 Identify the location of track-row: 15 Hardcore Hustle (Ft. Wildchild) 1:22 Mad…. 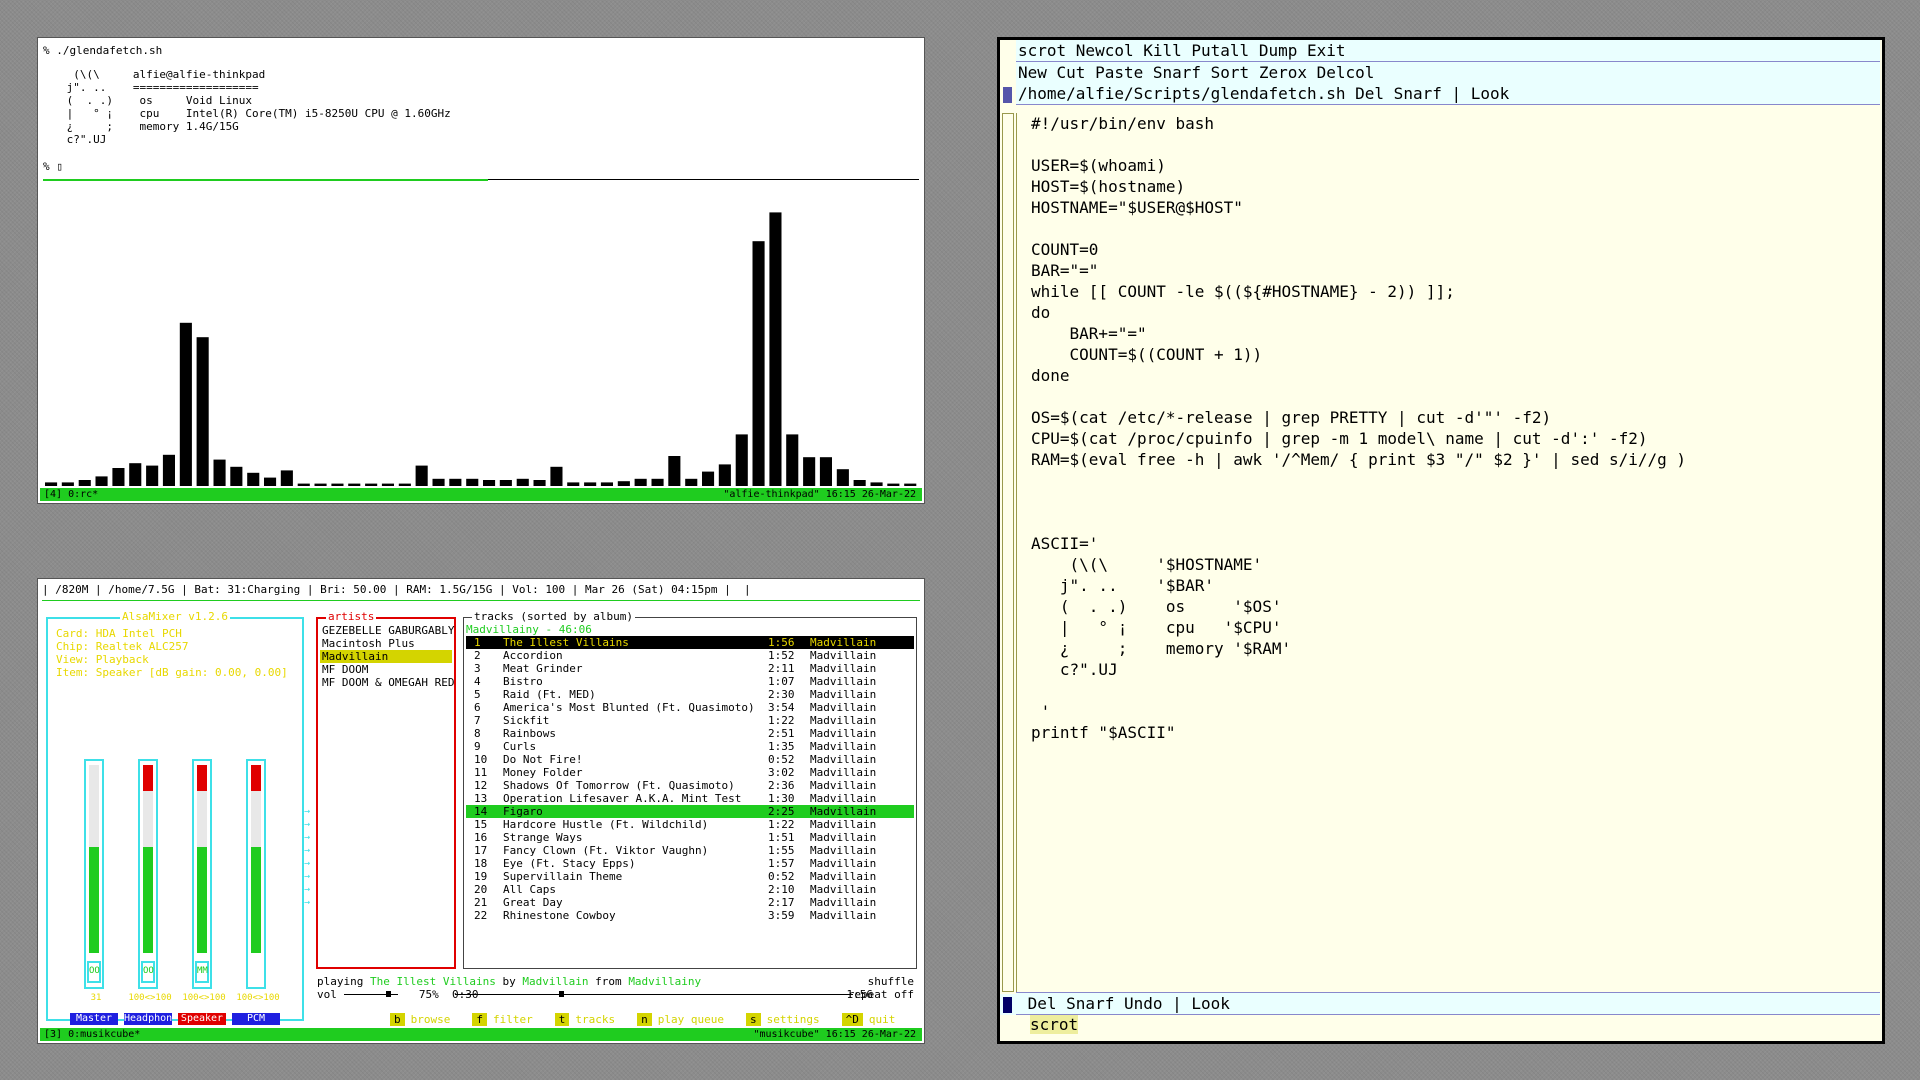
(690, 824).